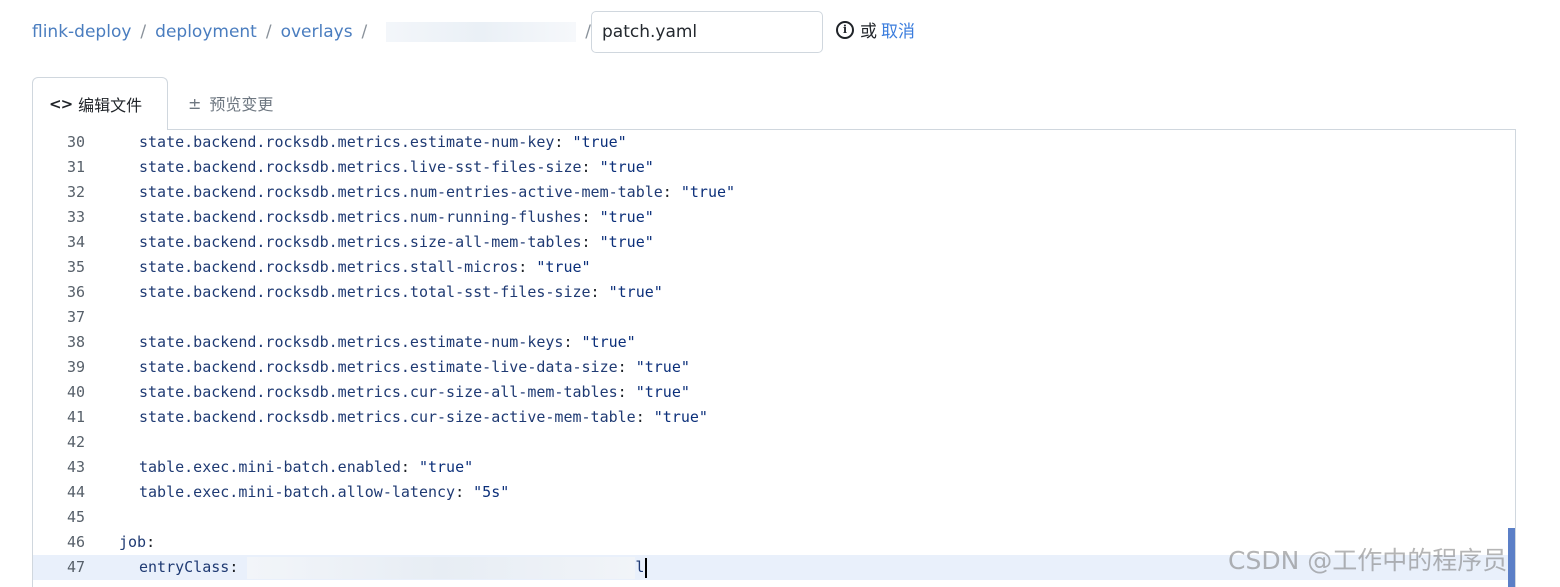 The image size is (1560, 587). Describe the element at coordinates (270, 467) in the screenshot. I see `yaml-key: table.exec.mini-batch.enabled` at that location.